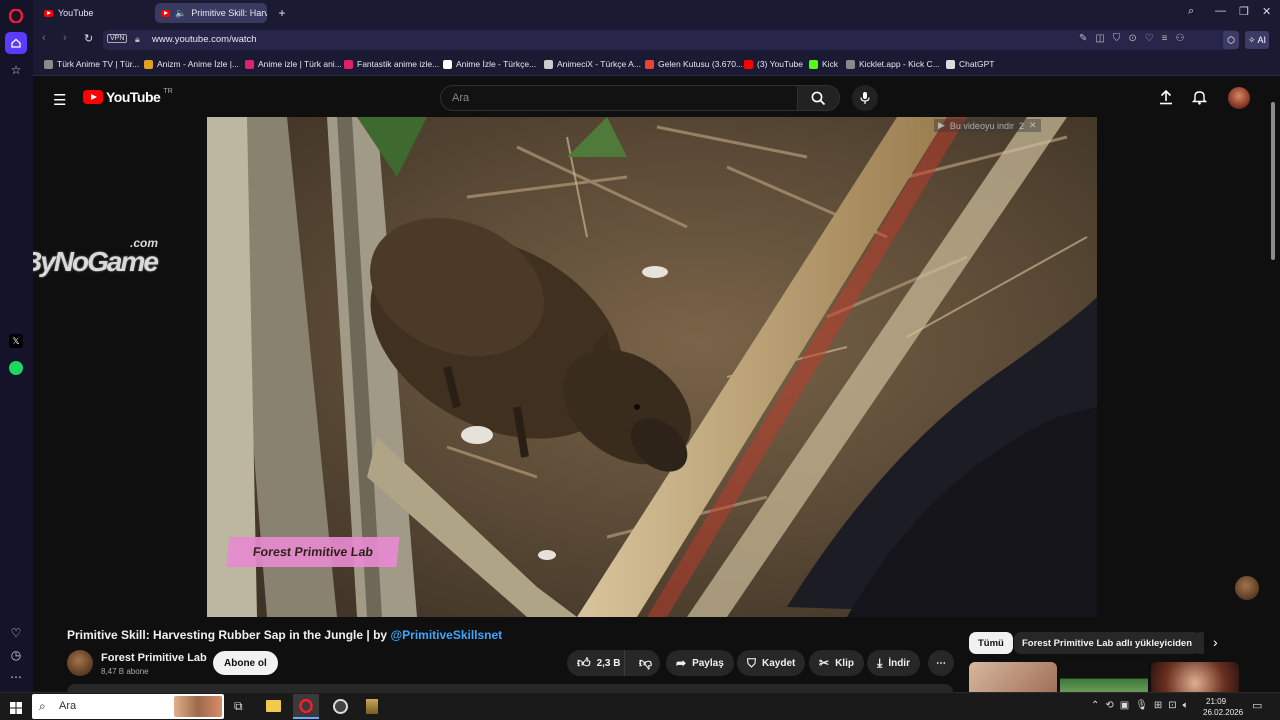 The height and width of the screenshot is (720, 1280). What do you see at coordinates (16, 70) in the screenshot?
I see `star-icon: ☆` at bounding box center [16, 70].